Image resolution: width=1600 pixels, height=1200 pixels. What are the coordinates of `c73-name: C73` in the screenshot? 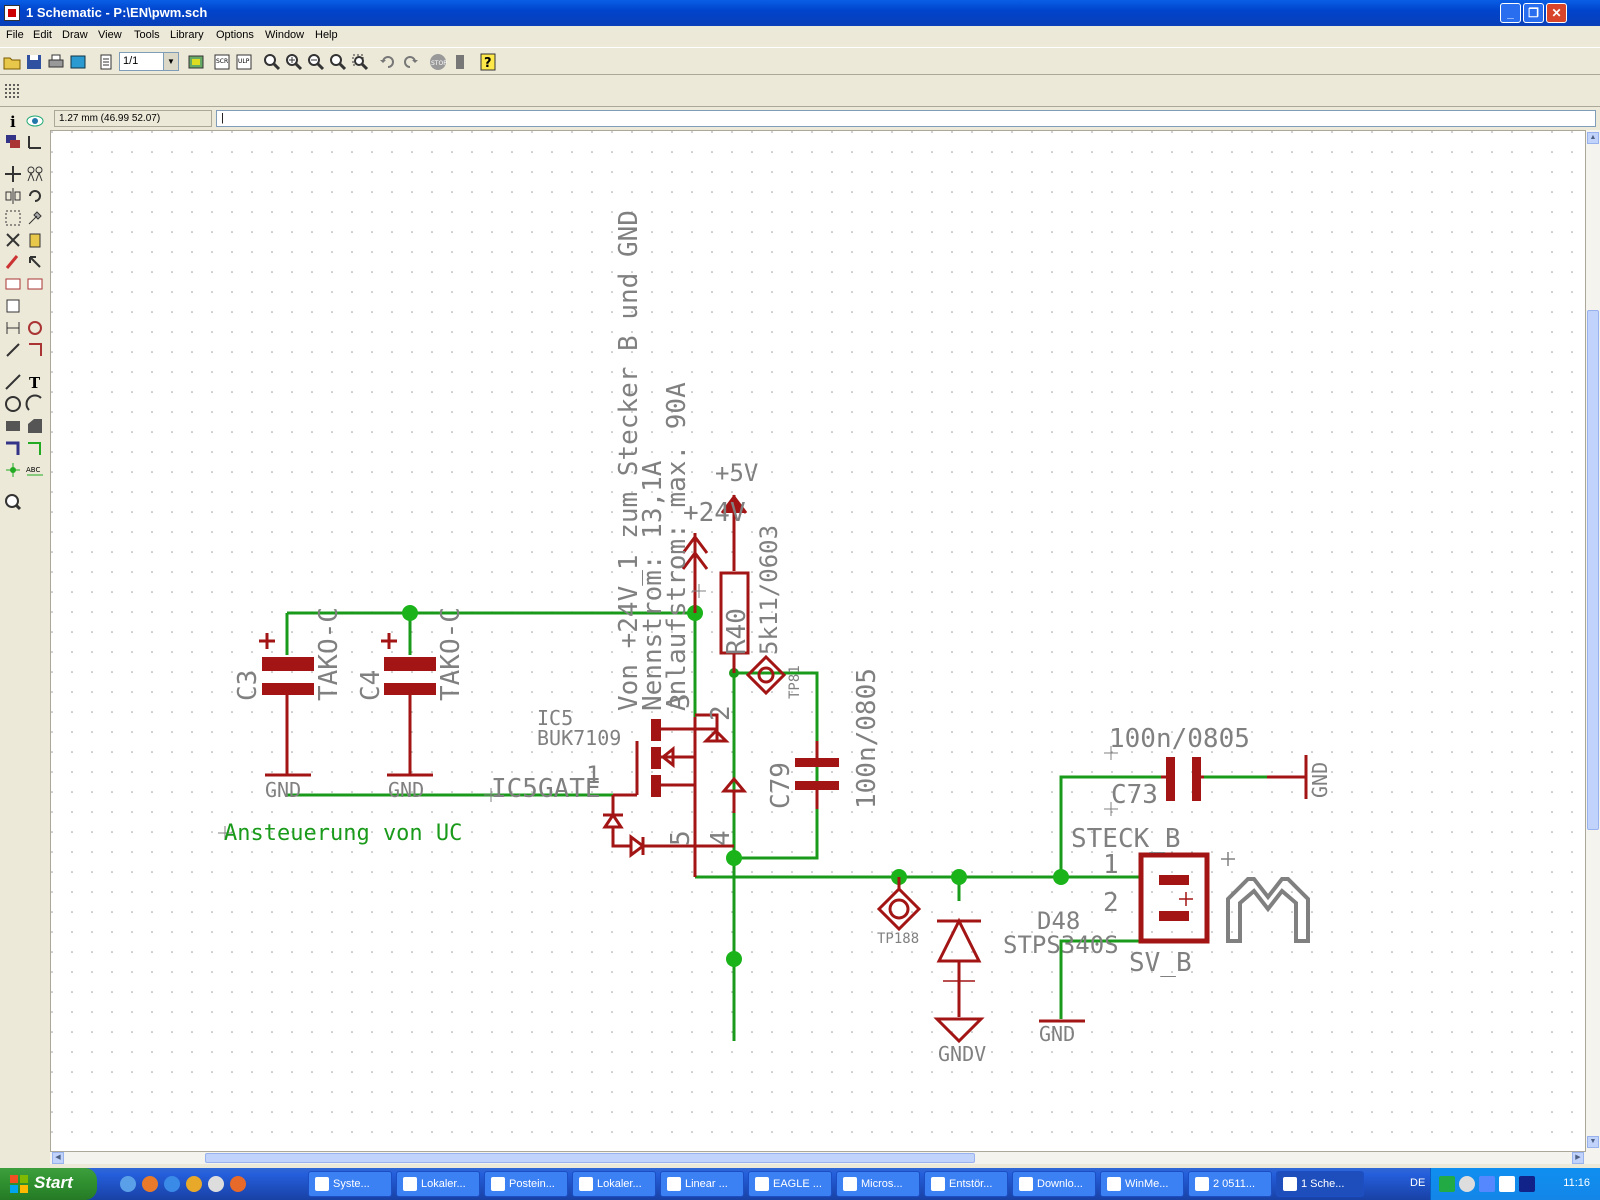 It's located at (1134, 795).